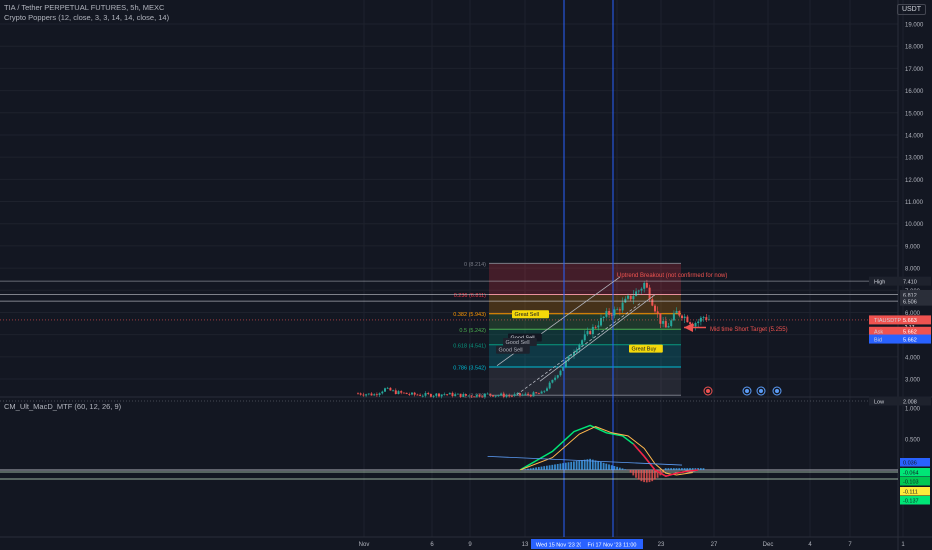  I want to click on low-badge-label: Low, so click(879, 402).